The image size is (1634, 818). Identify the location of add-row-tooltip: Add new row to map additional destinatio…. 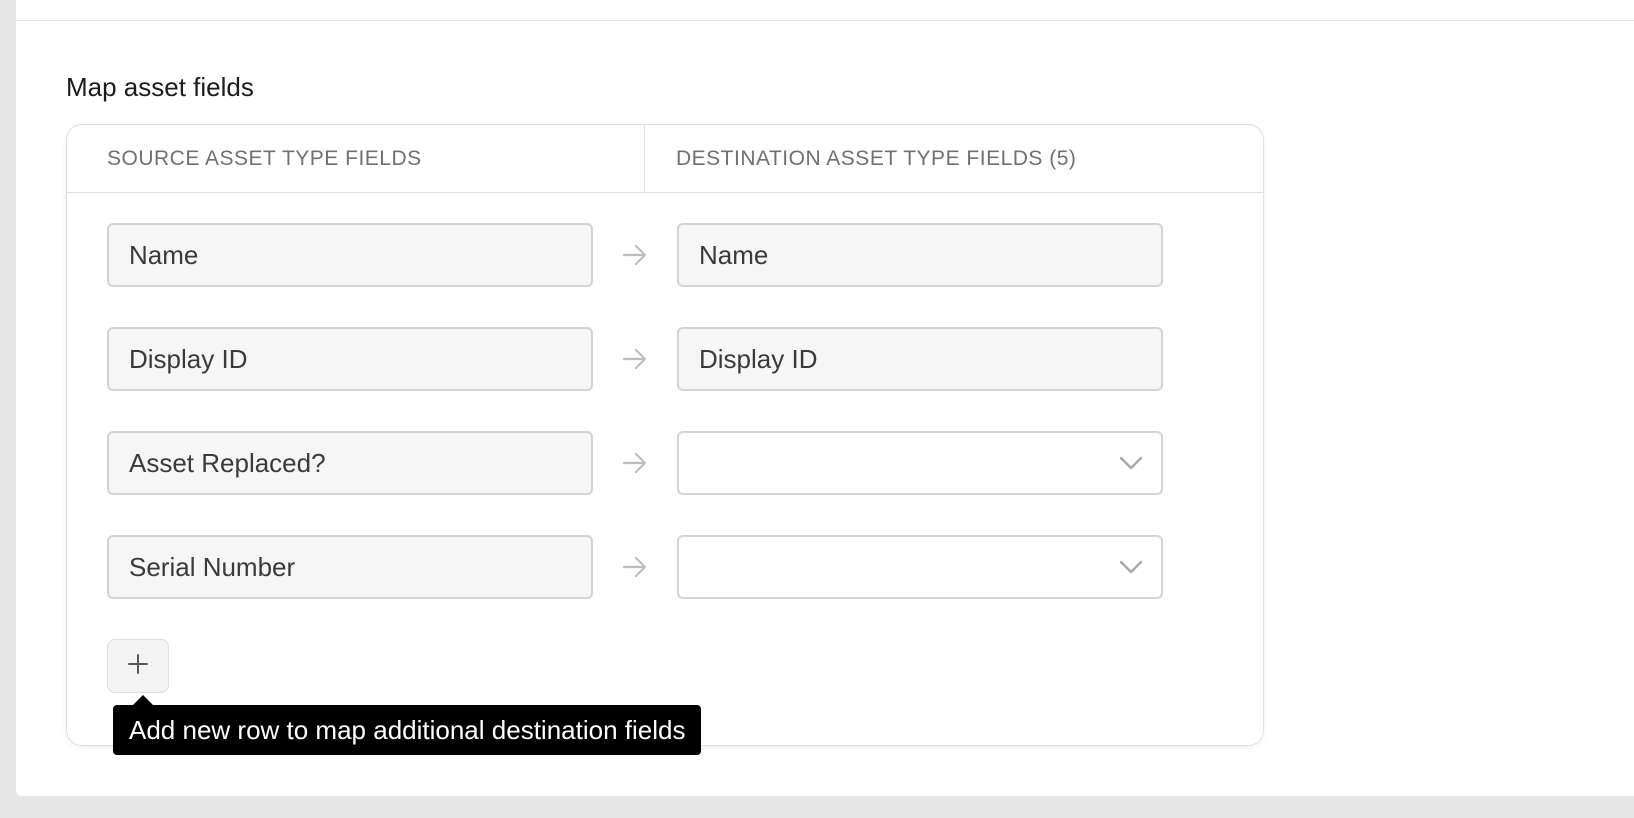
(407, 725).